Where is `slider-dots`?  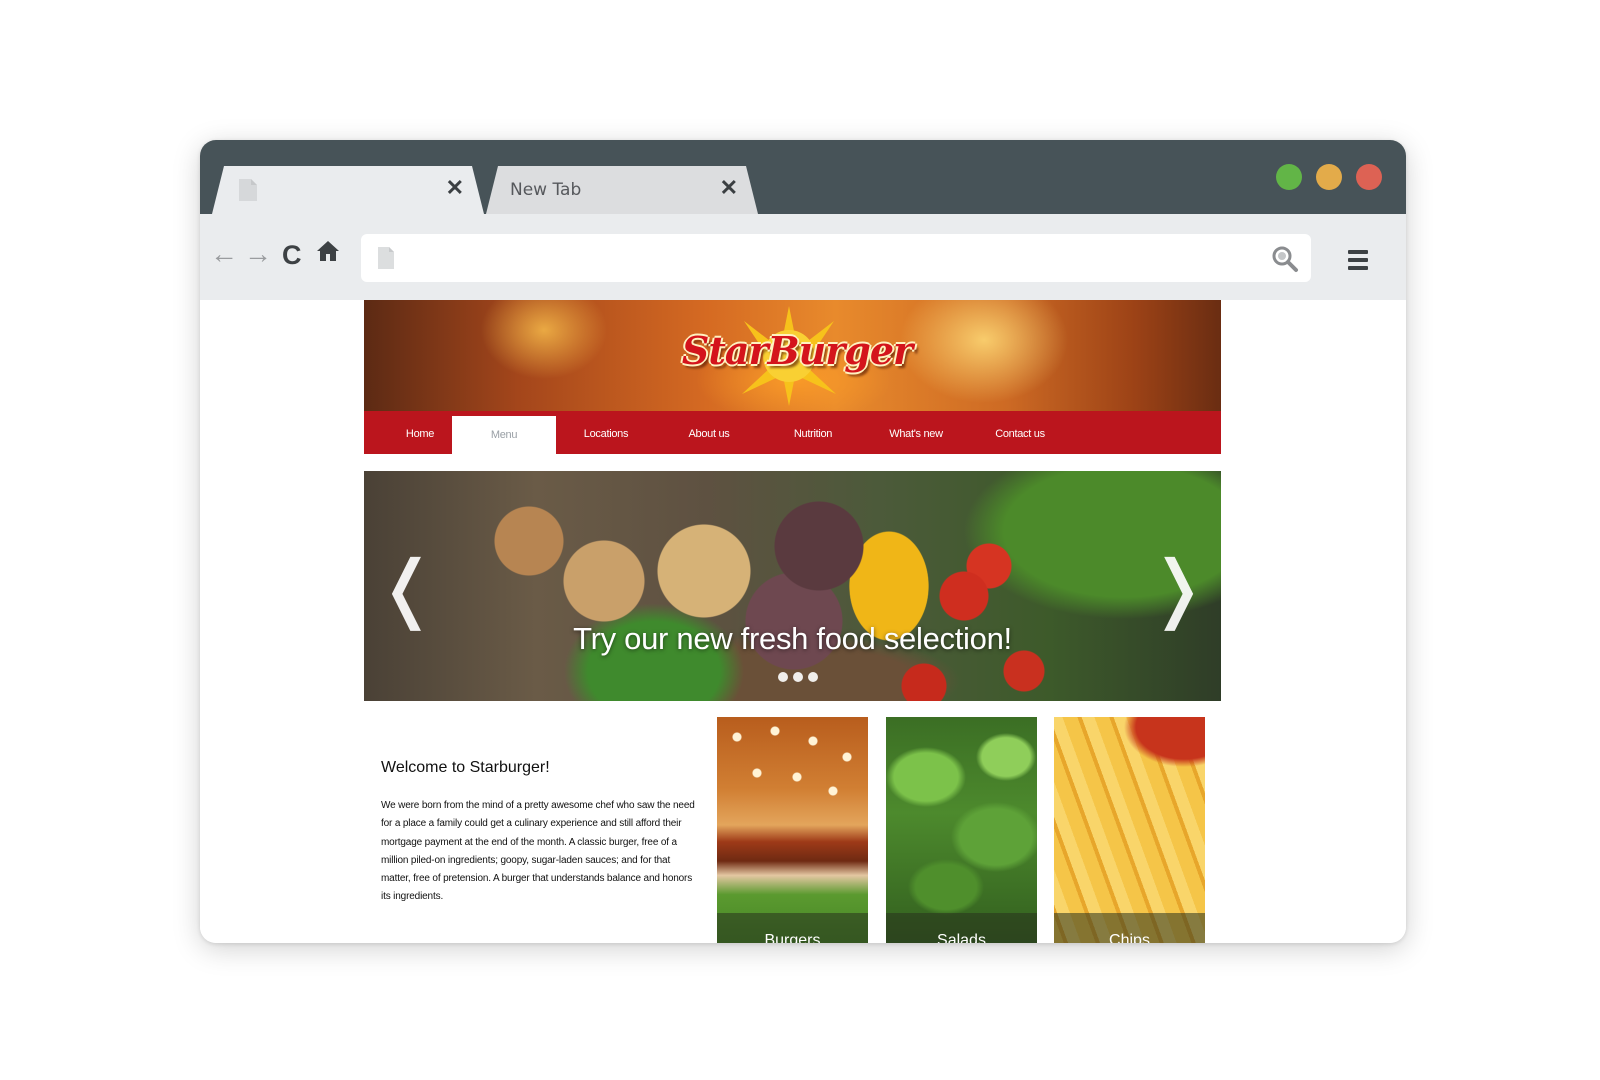 slider-dots is located at coordinates (800, 678).